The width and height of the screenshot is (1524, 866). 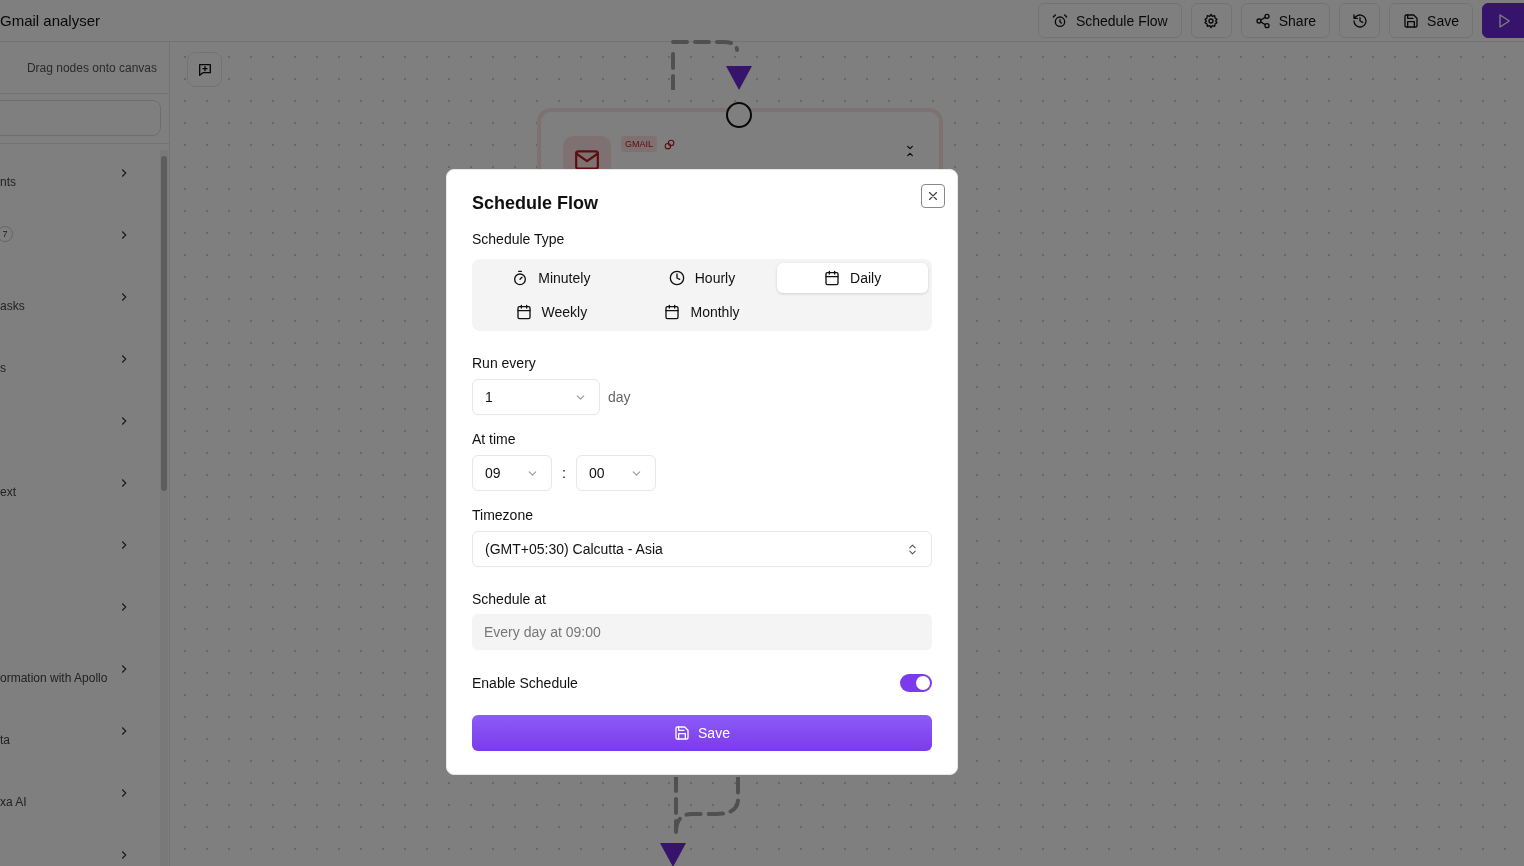 I want to click on sidebar-hint: Drag nodes onto canvas, so click(x=84, y=68).